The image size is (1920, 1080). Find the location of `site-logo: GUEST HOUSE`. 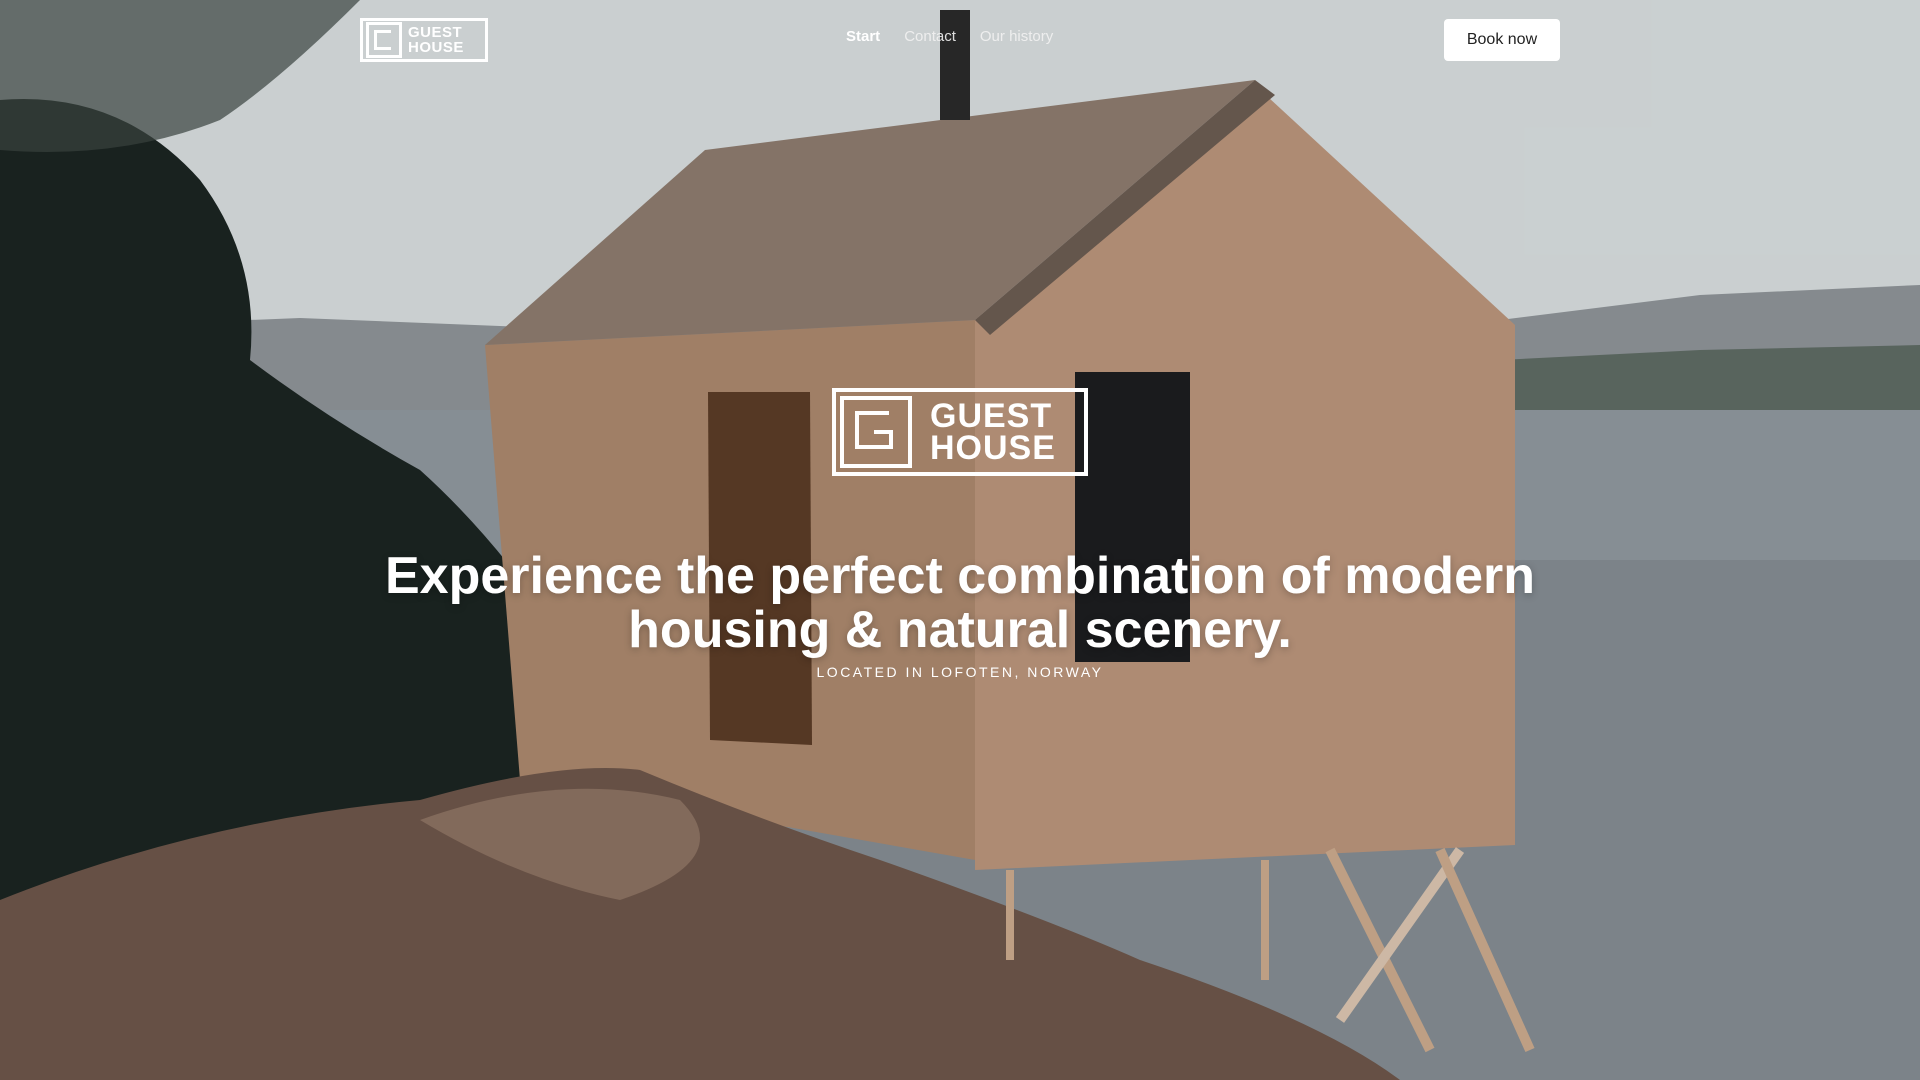

site-logo: GUEST HOUSE is located at coordinates (424, 40).